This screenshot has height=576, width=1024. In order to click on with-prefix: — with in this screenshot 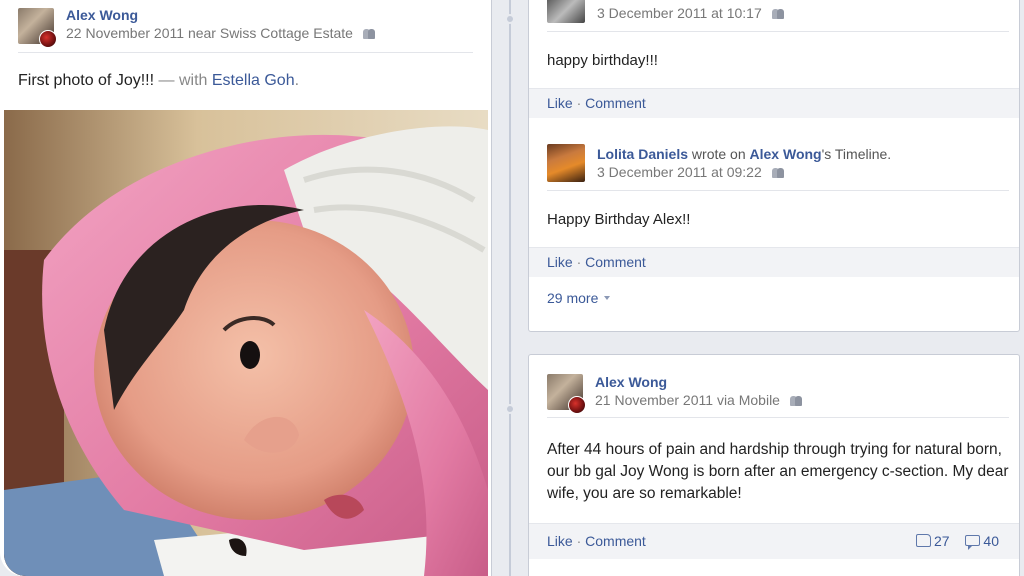, I will do `click(183, 80)`.